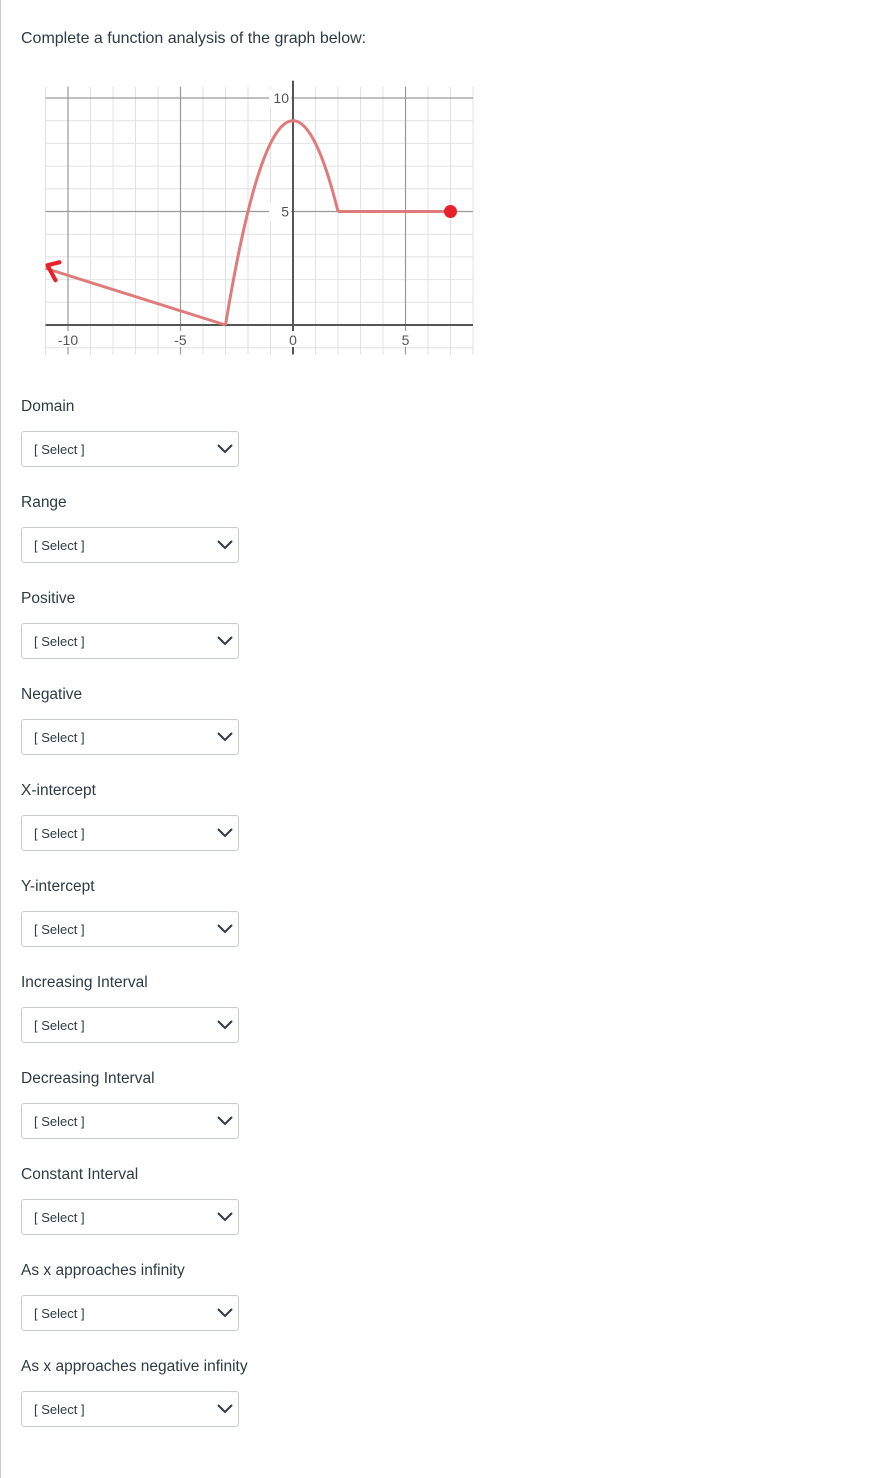 This screenshot has height=1478, width=886. What do you see at coordinates (130, 737) in the screenshot?
I see `select-negative: [ Select ]` at bounding box center [130, 737].